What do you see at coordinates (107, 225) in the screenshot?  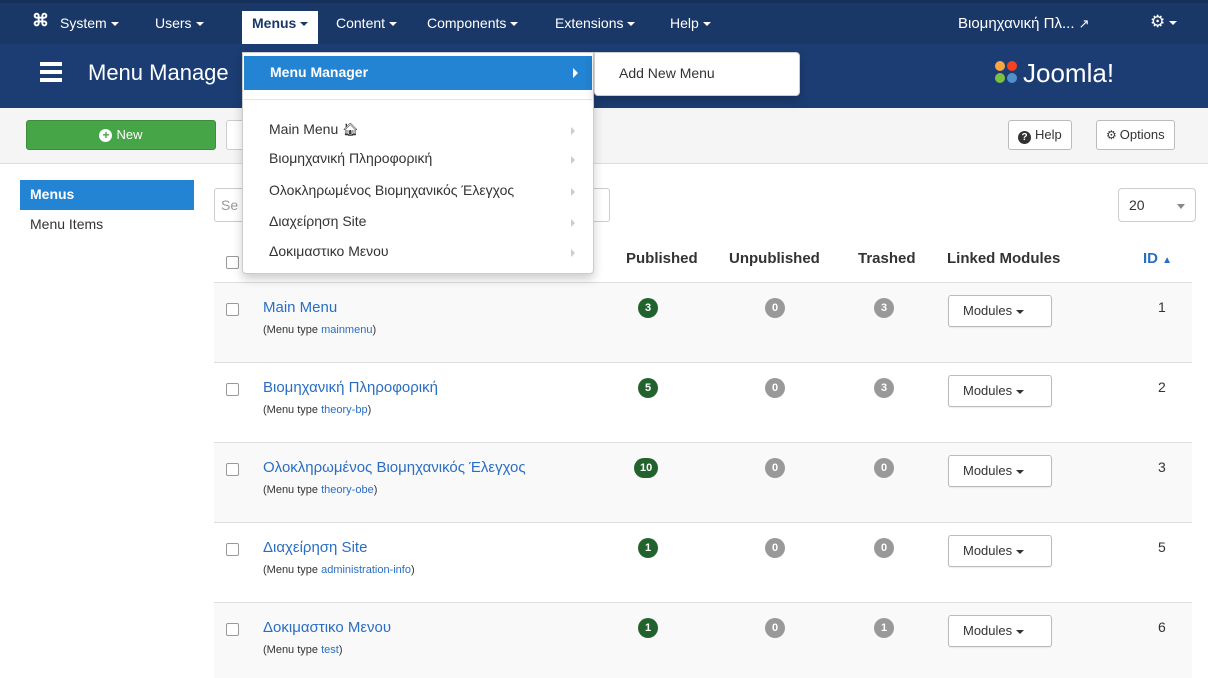 I see `sidebar-item-menu-items: Menu Items` at bounding box center [107, 225].